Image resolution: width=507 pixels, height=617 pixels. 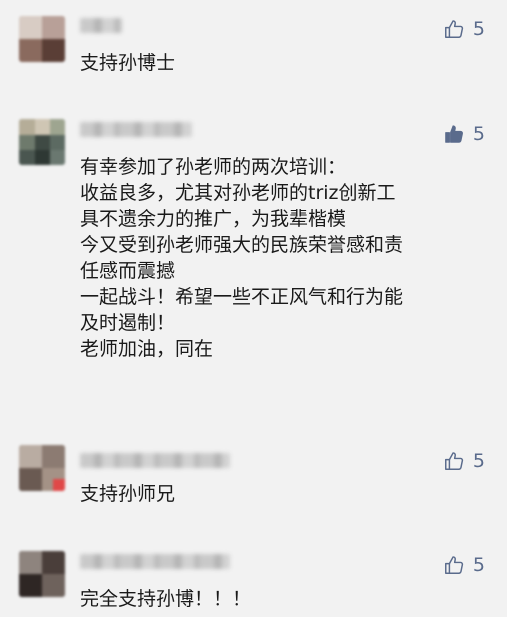 What do you see at coordinates (128, 323) in the screenshot?
I see `comment-text-line: 及时遏制！` at bounding box center [128, 323].